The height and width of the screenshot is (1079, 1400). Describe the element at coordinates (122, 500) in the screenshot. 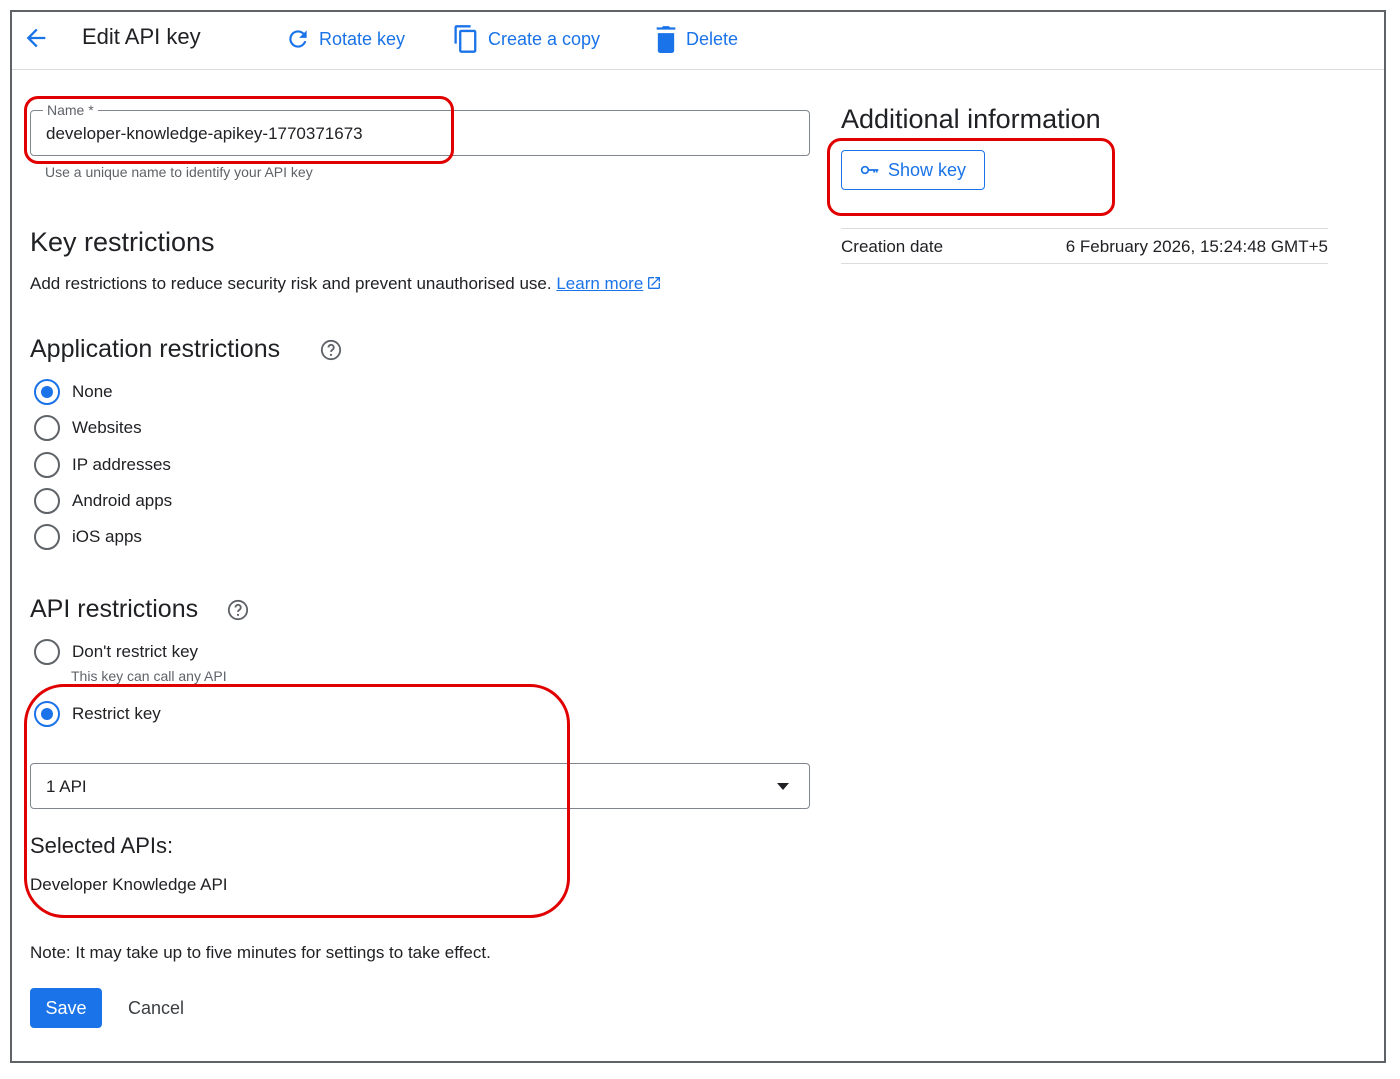

I see `radio-label: Android apps` at that location.